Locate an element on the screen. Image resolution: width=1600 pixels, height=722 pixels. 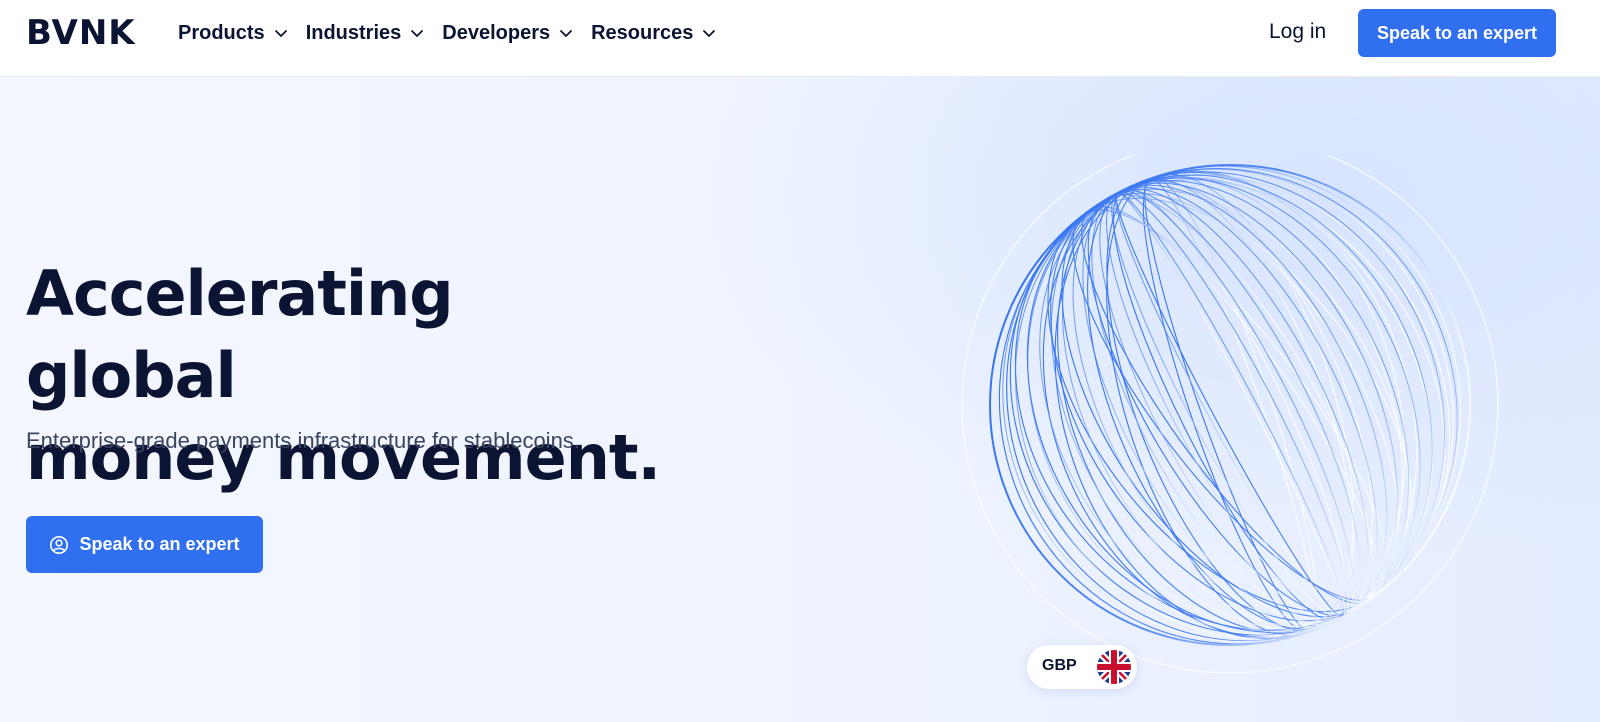
nav-item-label: Industries is located at coordinates (353, 32).